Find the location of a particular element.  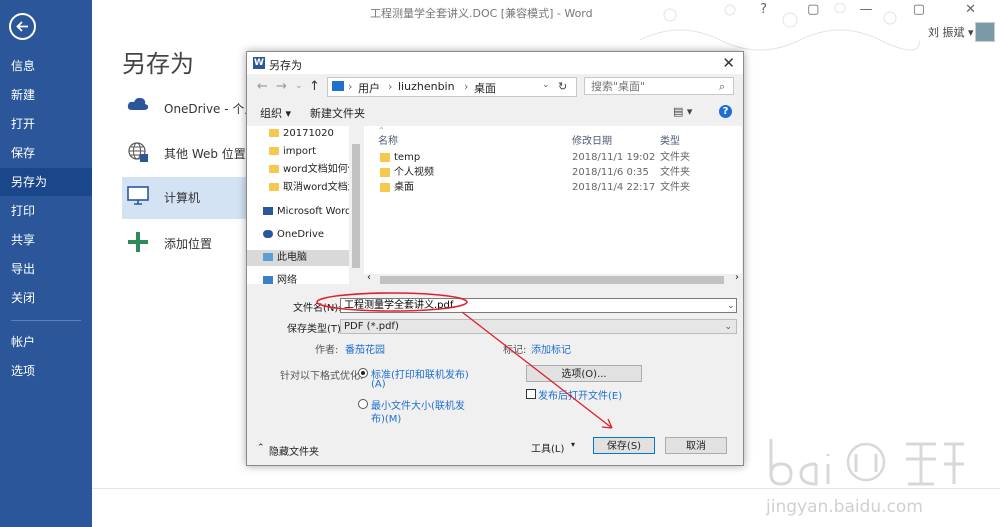

cancel-button: 取消 is located at coordinates (696, 445).